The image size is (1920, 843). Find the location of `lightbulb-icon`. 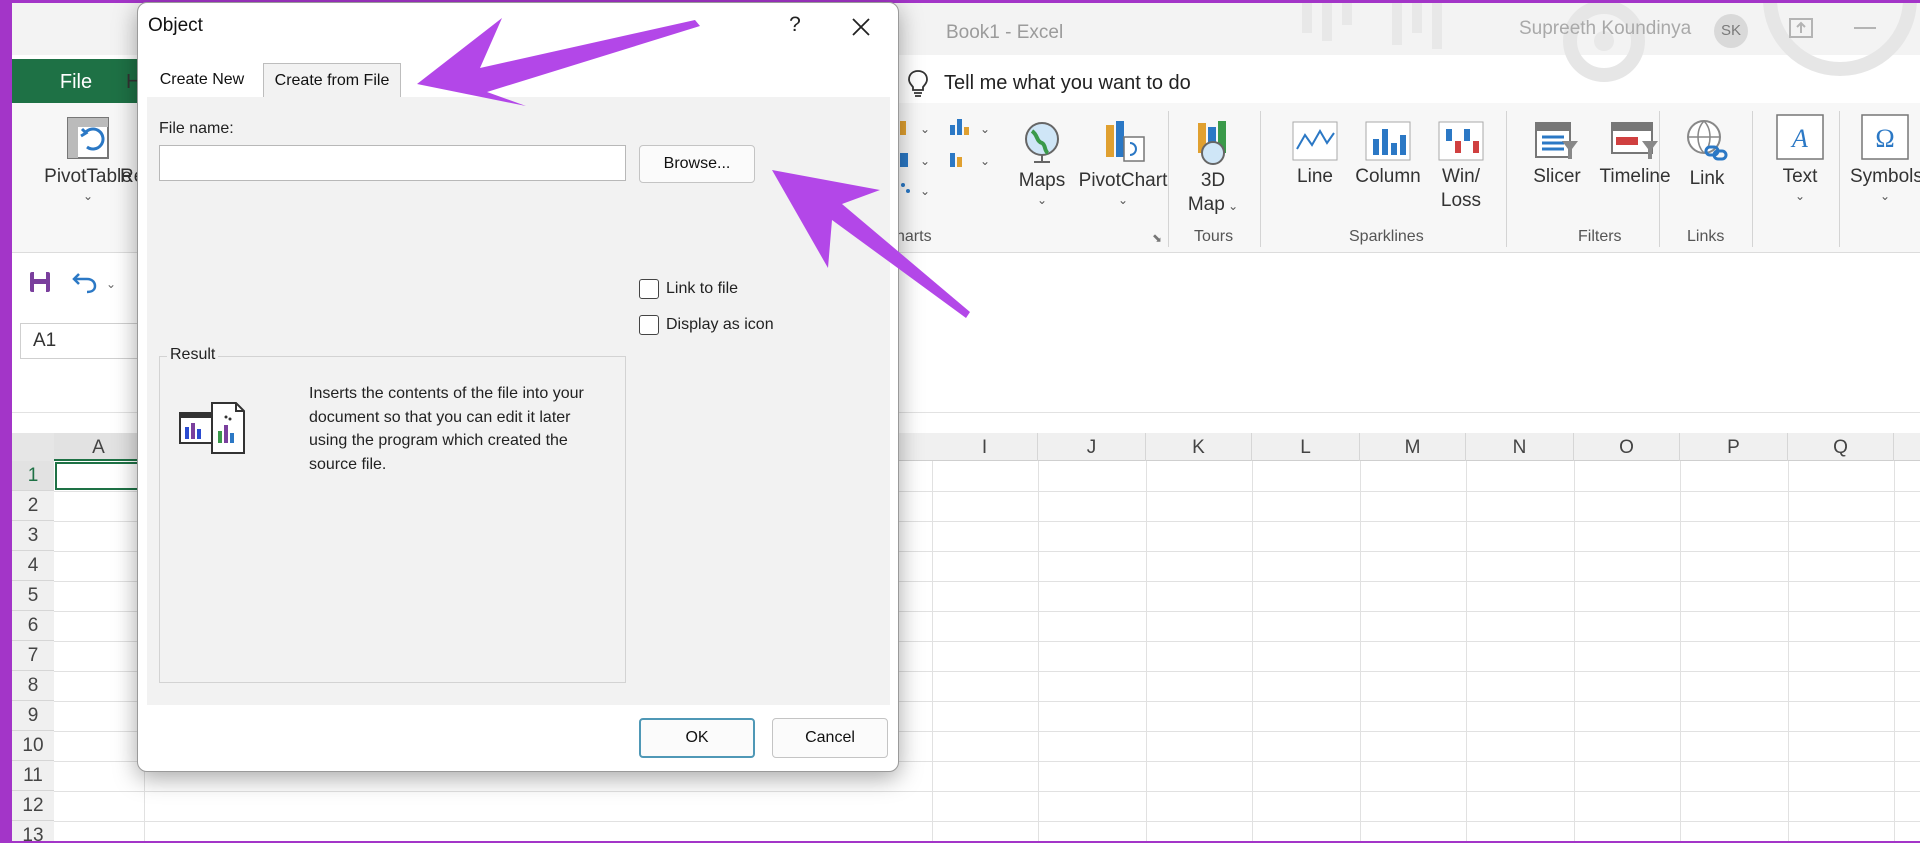

lightbulb-icon is located at coordinates (918, 83).